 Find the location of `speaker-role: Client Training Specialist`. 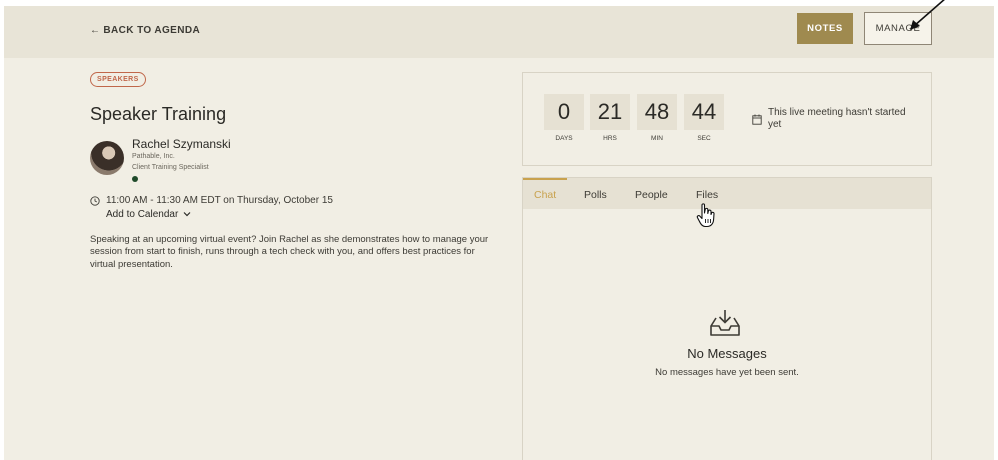

speaker-role: Client Training Specialist is located at coordinates (170, 167).